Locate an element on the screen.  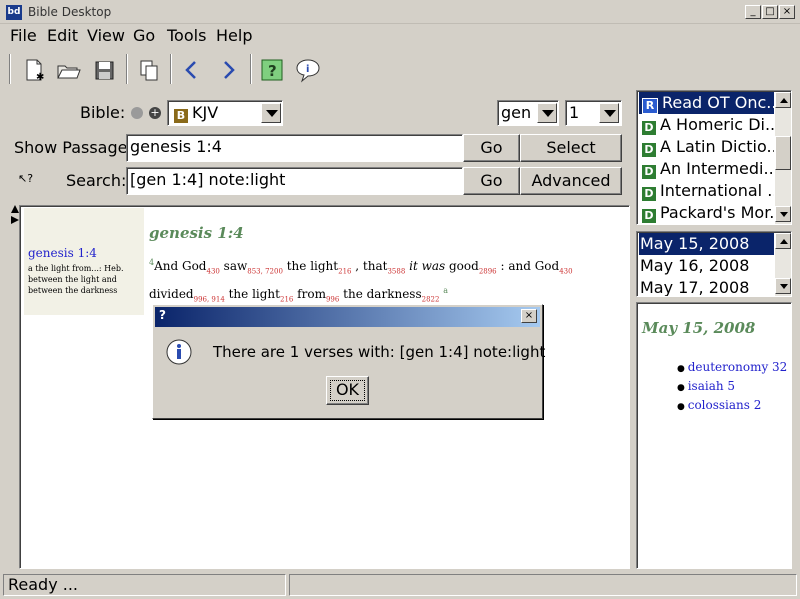
note-line: between the darkness is located at coordinates (73, 290).